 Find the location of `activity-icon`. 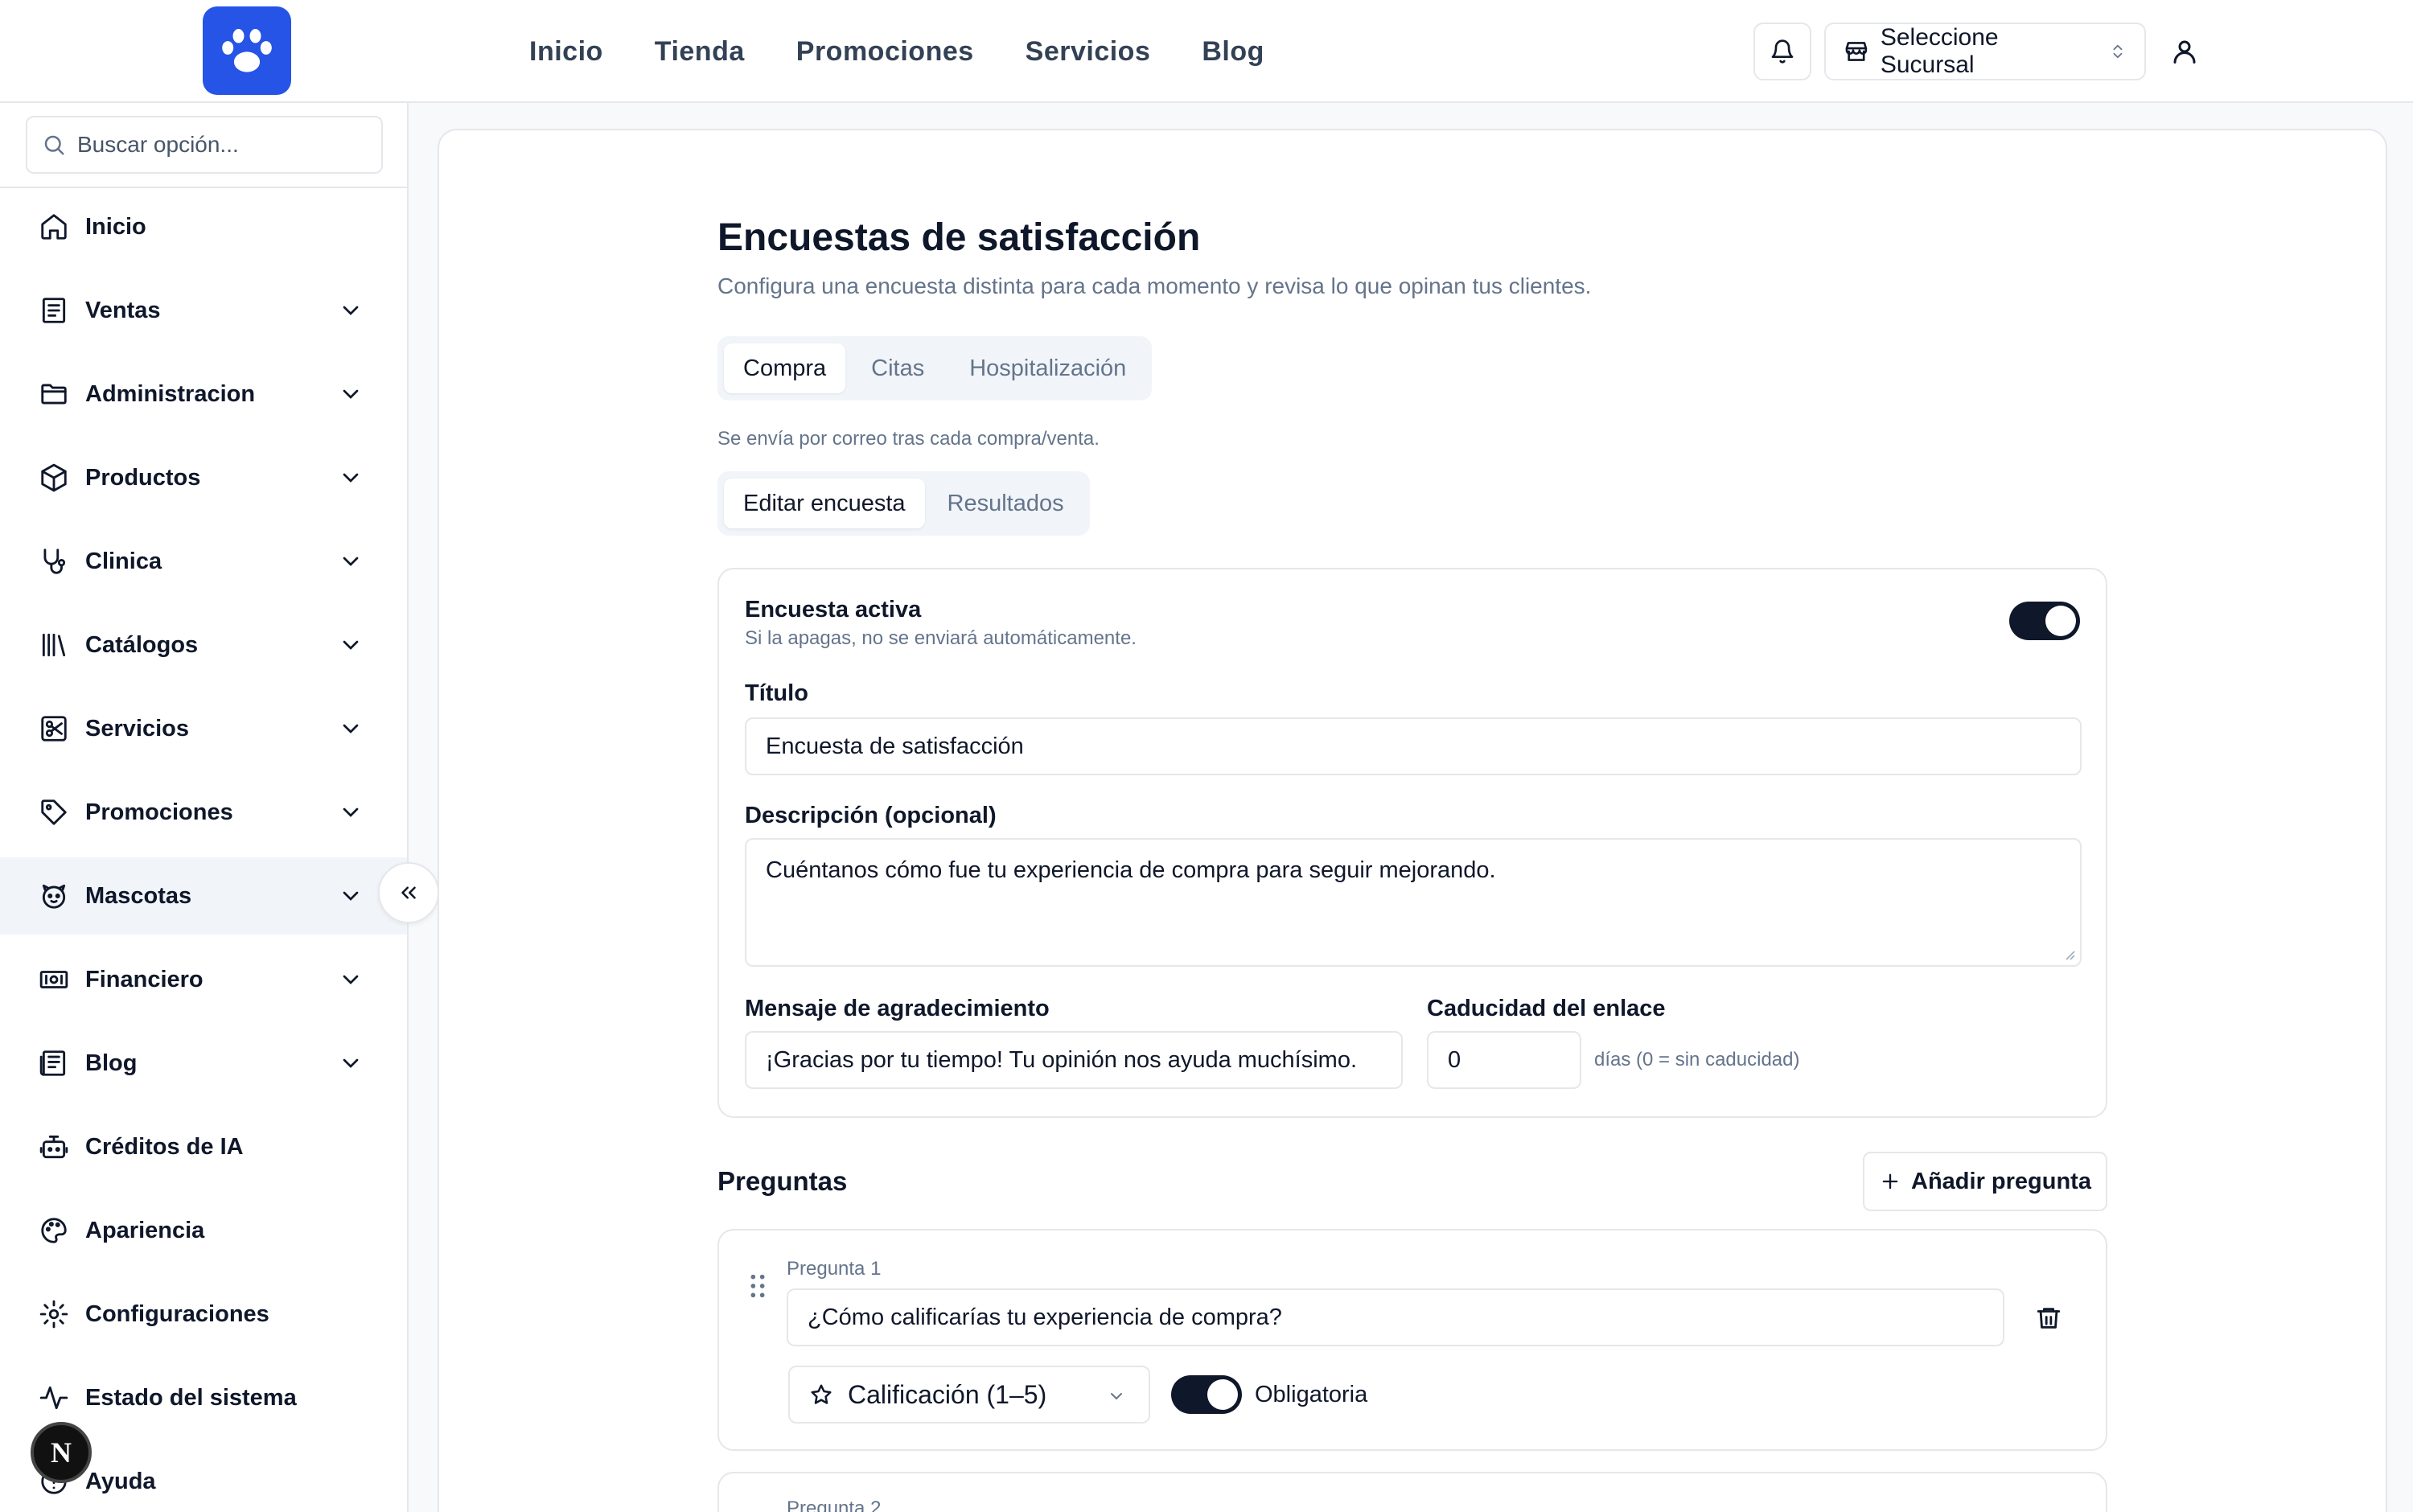

activity-icon is located at coordinates (53, 1398).